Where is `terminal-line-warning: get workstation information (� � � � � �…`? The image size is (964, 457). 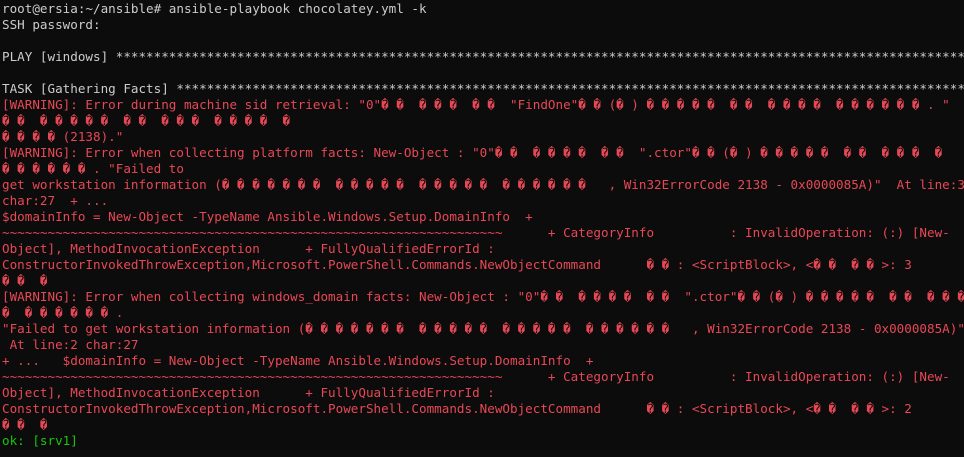
terminal-line-warning: get workstation information (� � � � � �… is located at coordinates (483, 184).